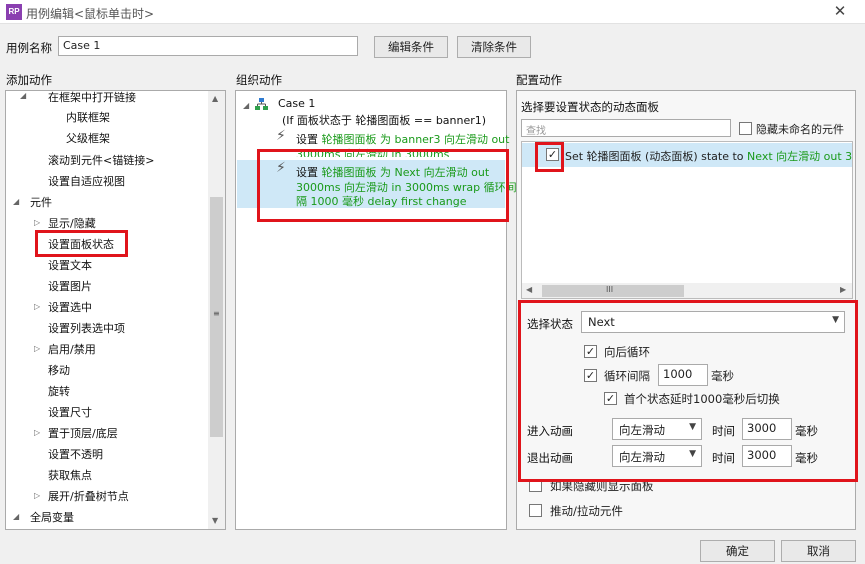 This screenshot has width=865, height=564. What do you see at coordinates (843, 289) in the screenshot?
I see `scroll-right-icon: ▶` at bounding box center [843, 289].